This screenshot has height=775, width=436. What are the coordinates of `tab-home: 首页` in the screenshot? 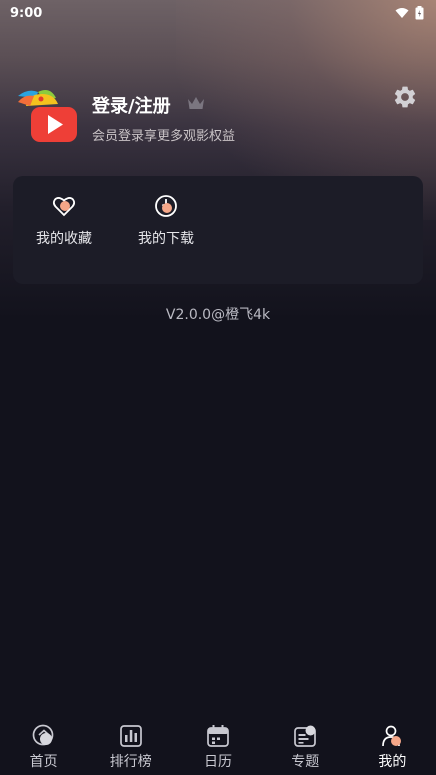 It's located at (43, 746).